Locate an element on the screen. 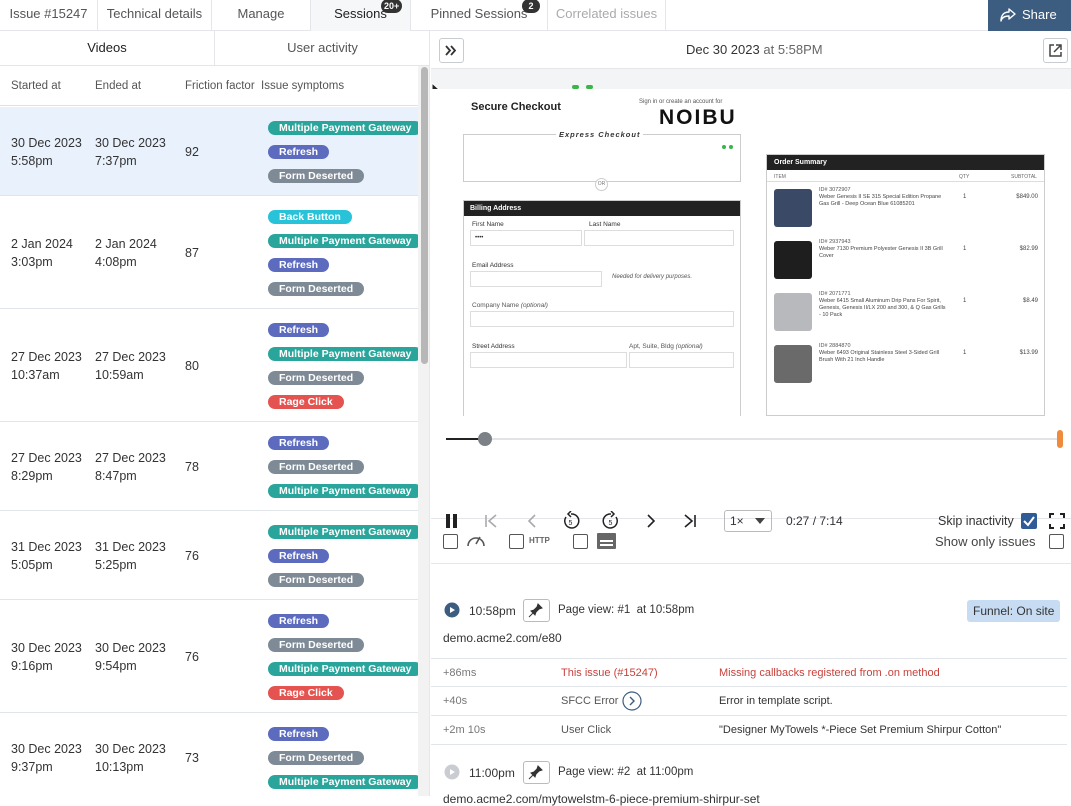  tab-technical-details: Technical details is located at coordinates (155, 15).